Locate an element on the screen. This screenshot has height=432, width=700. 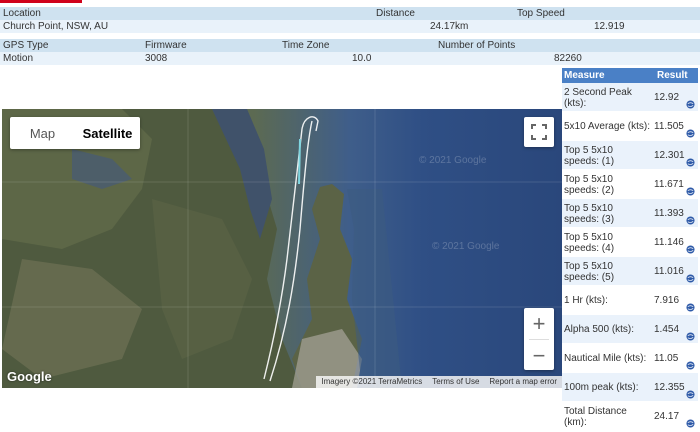
result-row: Total Distance (km): 24.17 is located at coordinates (630, 416).